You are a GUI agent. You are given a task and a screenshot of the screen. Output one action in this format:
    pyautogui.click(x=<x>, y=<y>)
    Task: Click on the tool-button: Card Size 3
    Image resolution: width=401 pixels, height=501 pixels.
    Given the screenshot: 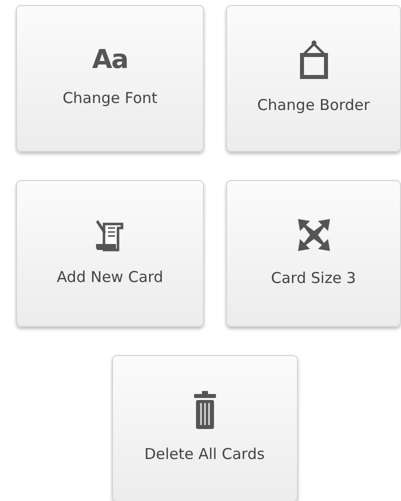 What is the action you would take?
    pyautogui.click(x=313, y=253)
    